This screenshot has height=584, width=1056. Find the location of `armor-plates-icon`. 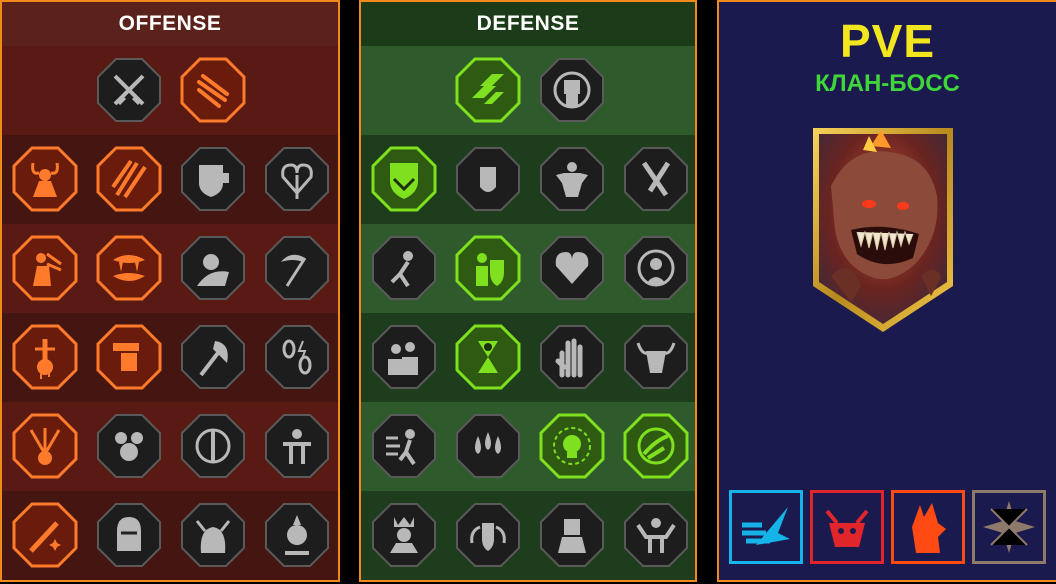

armor-plates-icon is located at coordinates (488, 90).